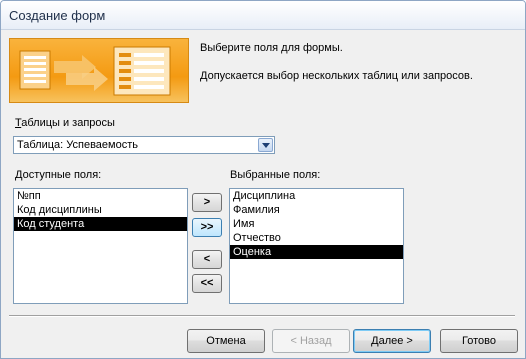 Image resolution: width=526 pixels, height=359 pixels. What do you see at coordinates (316, 210) in the screenshot?
I see `list-item: Фамилия` at bounding box center [316, 210].